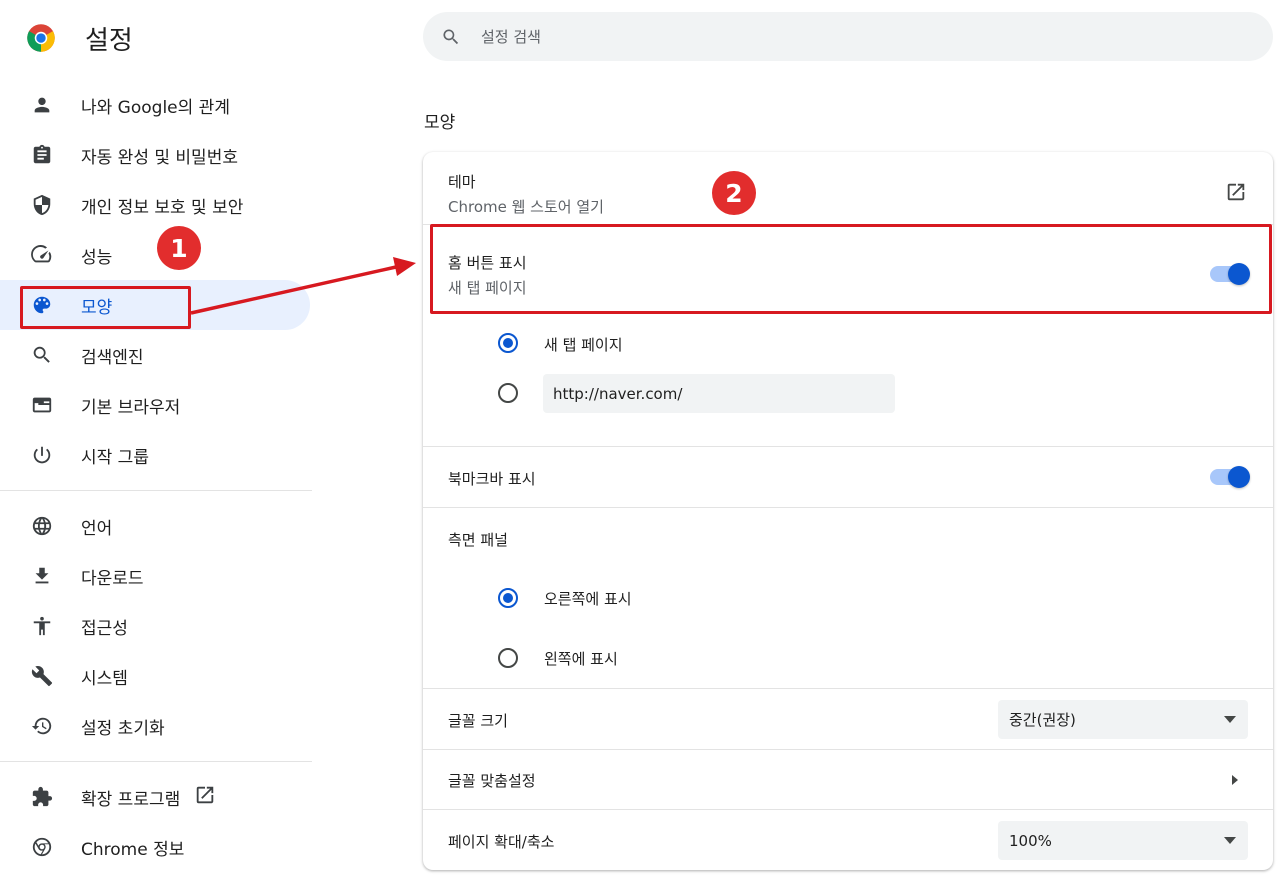 This screenshot has width=1288, height=882. Describe the element at coordinates (42, 205) in the screenshot. I see `shield-icon` at that location.